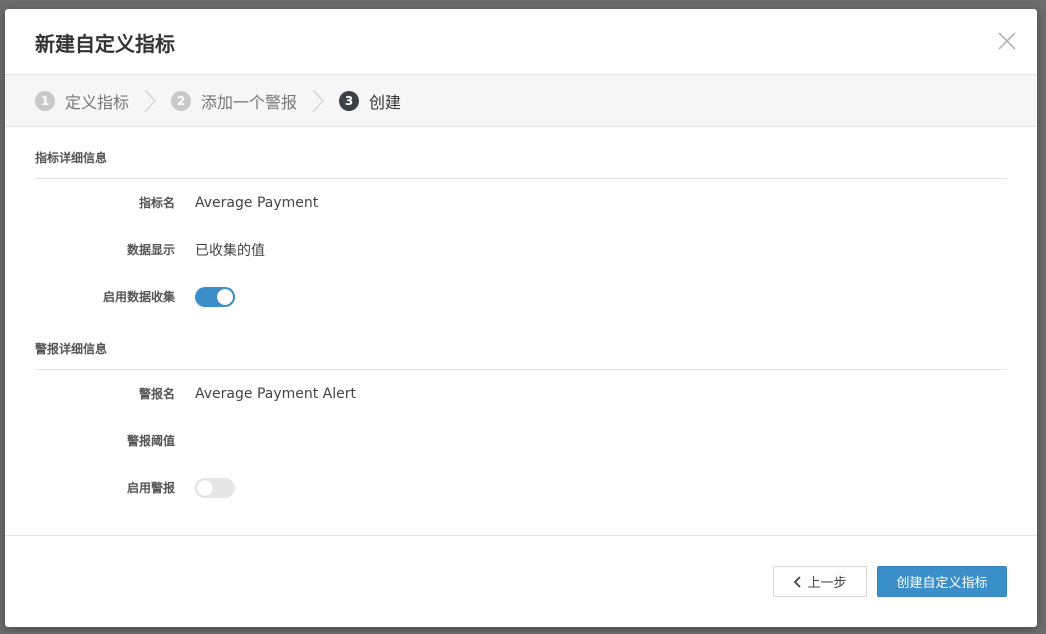  I want to click on enable-alert-row: 启用警报, so click(521, 487).